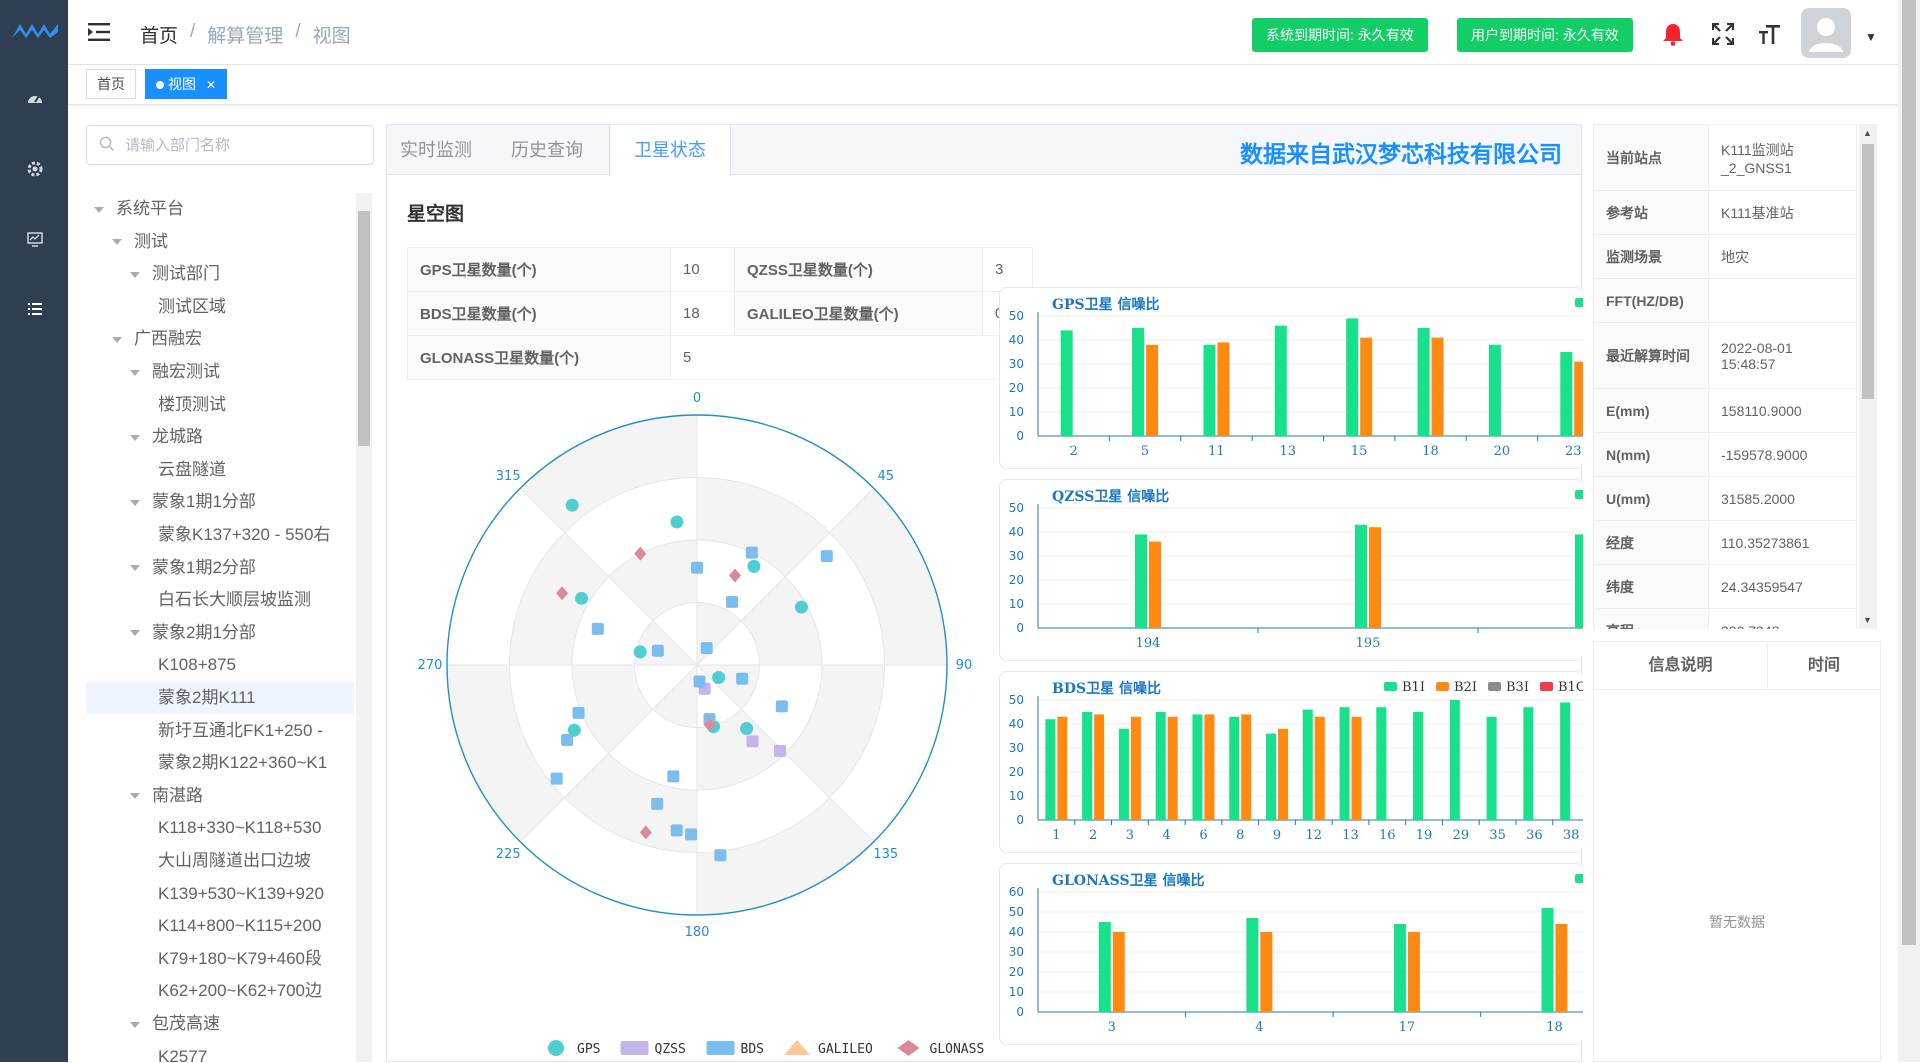  What do you see at coordinates (220, 307) in the screenshot?
I see `tree-node: 测试区域` at bounding box center [220, 307].